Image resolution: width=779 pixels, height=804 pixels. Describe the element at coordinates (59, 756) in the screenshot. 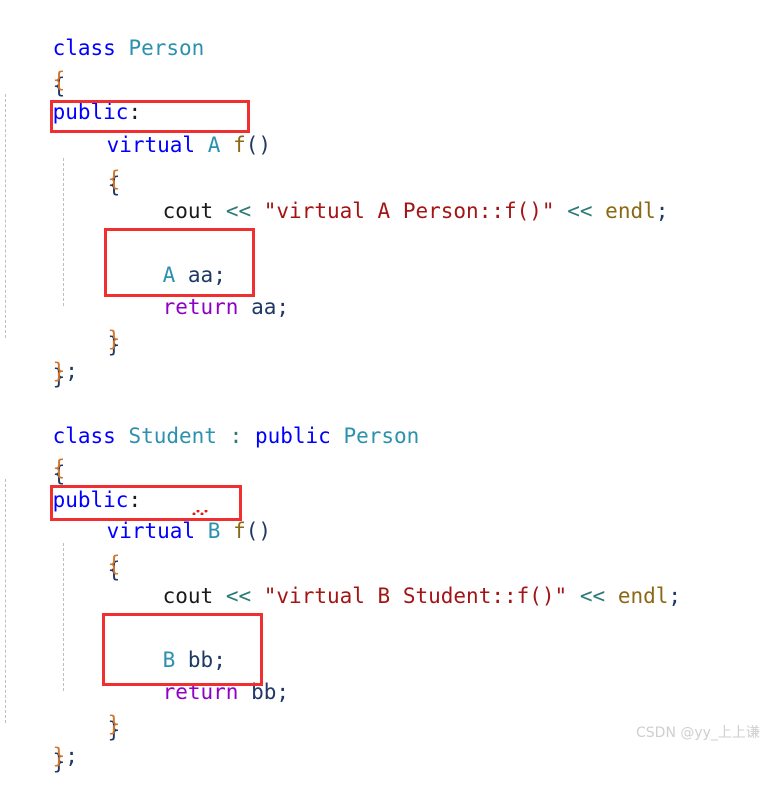

I see `brace-close-student: }` at that location.